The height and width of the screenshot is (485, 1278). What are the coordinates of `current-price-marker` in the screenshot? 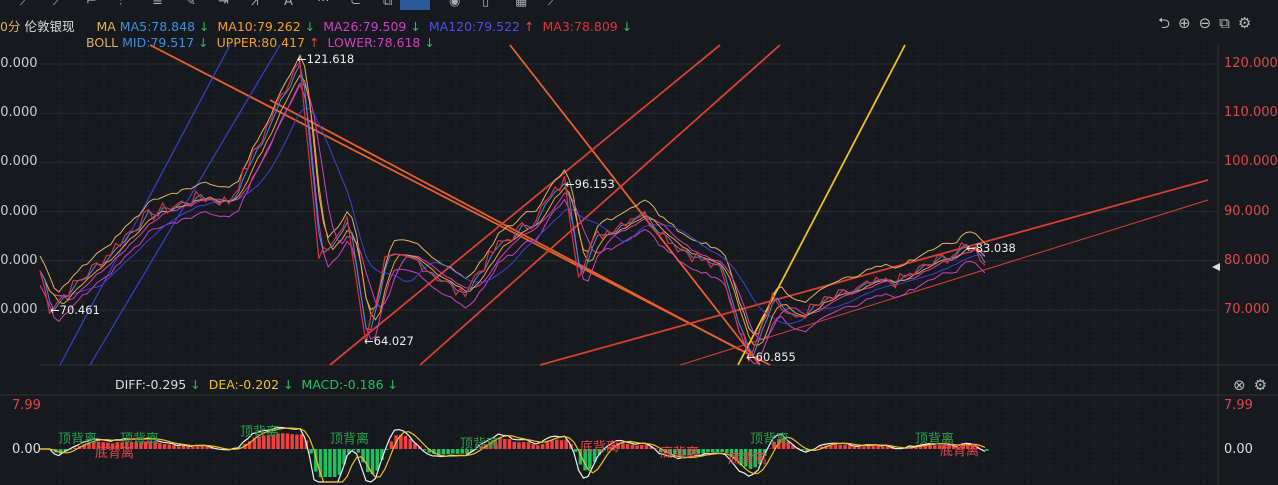 It's located at (1216, 267).